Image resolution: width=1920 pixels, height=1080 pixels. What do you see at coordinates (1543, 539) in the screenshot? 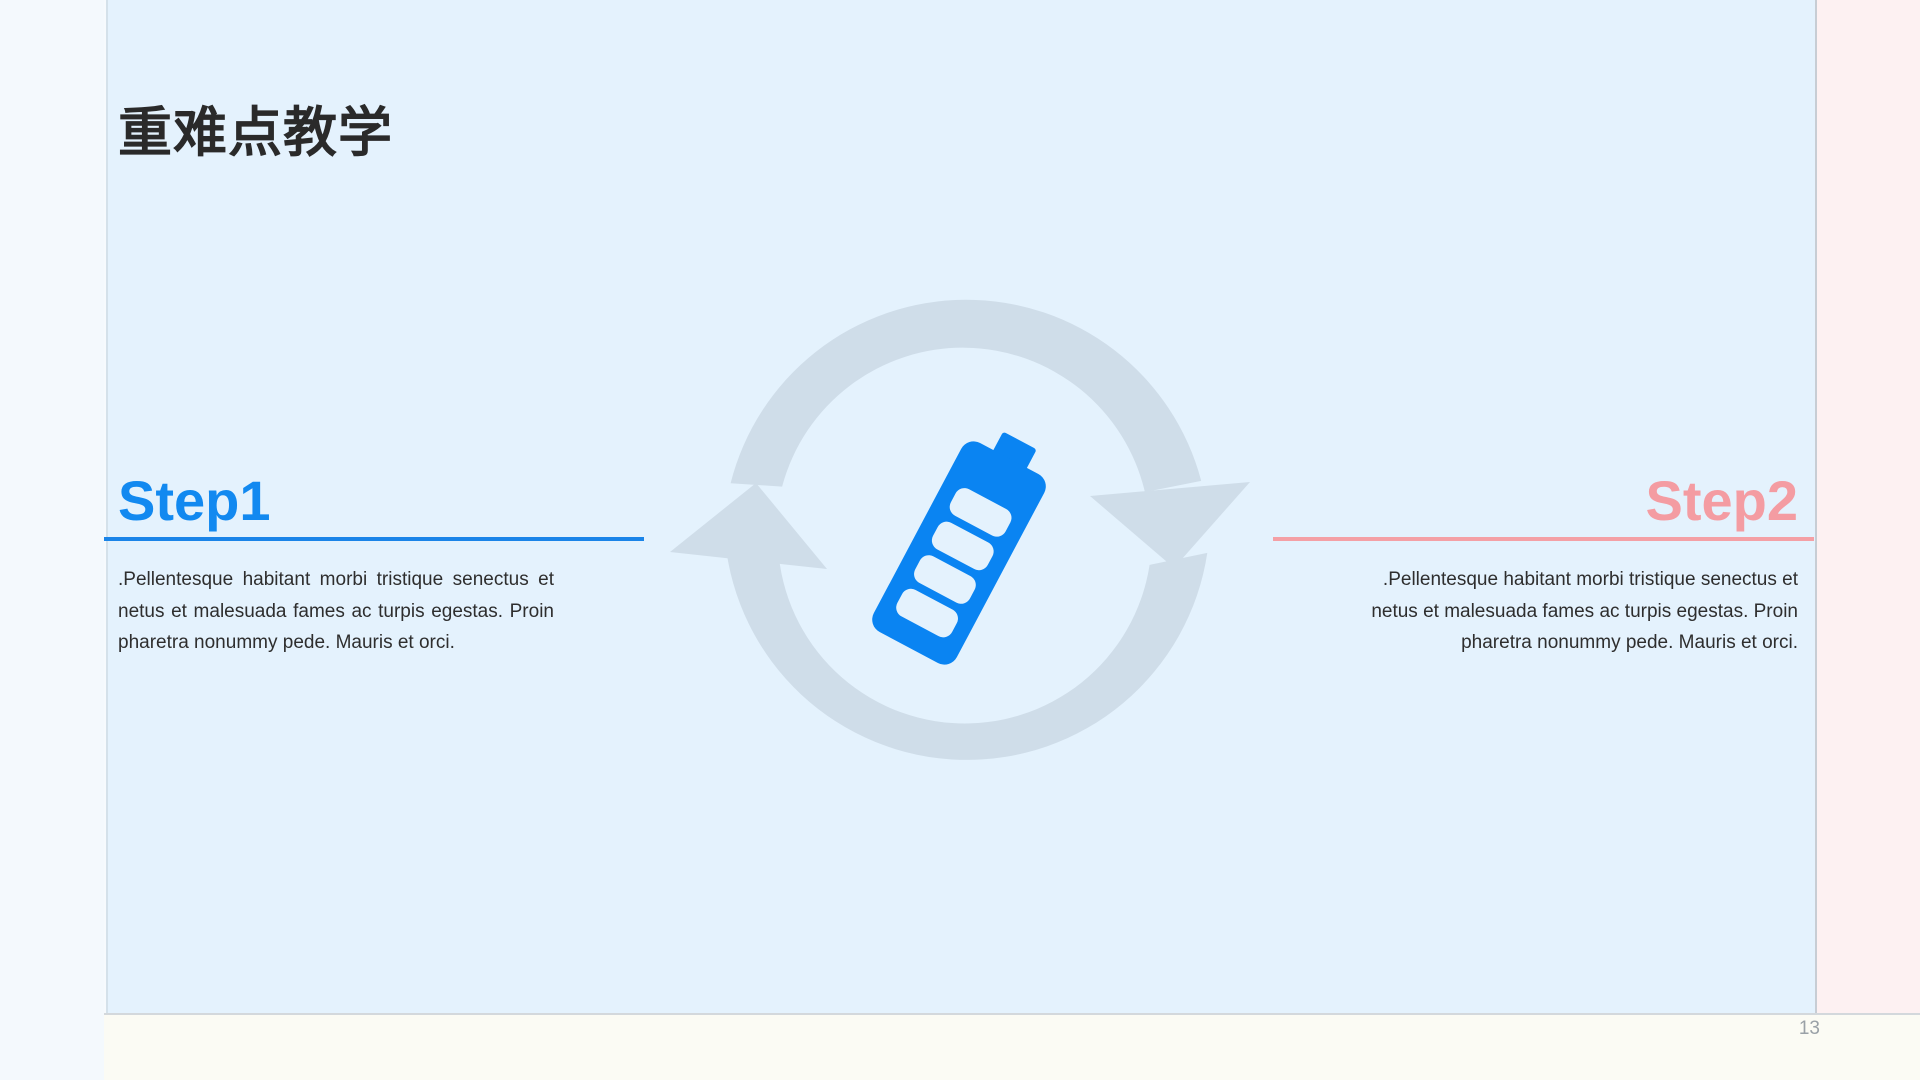
I see `step2-divider` at bounding box center [1543, 539].